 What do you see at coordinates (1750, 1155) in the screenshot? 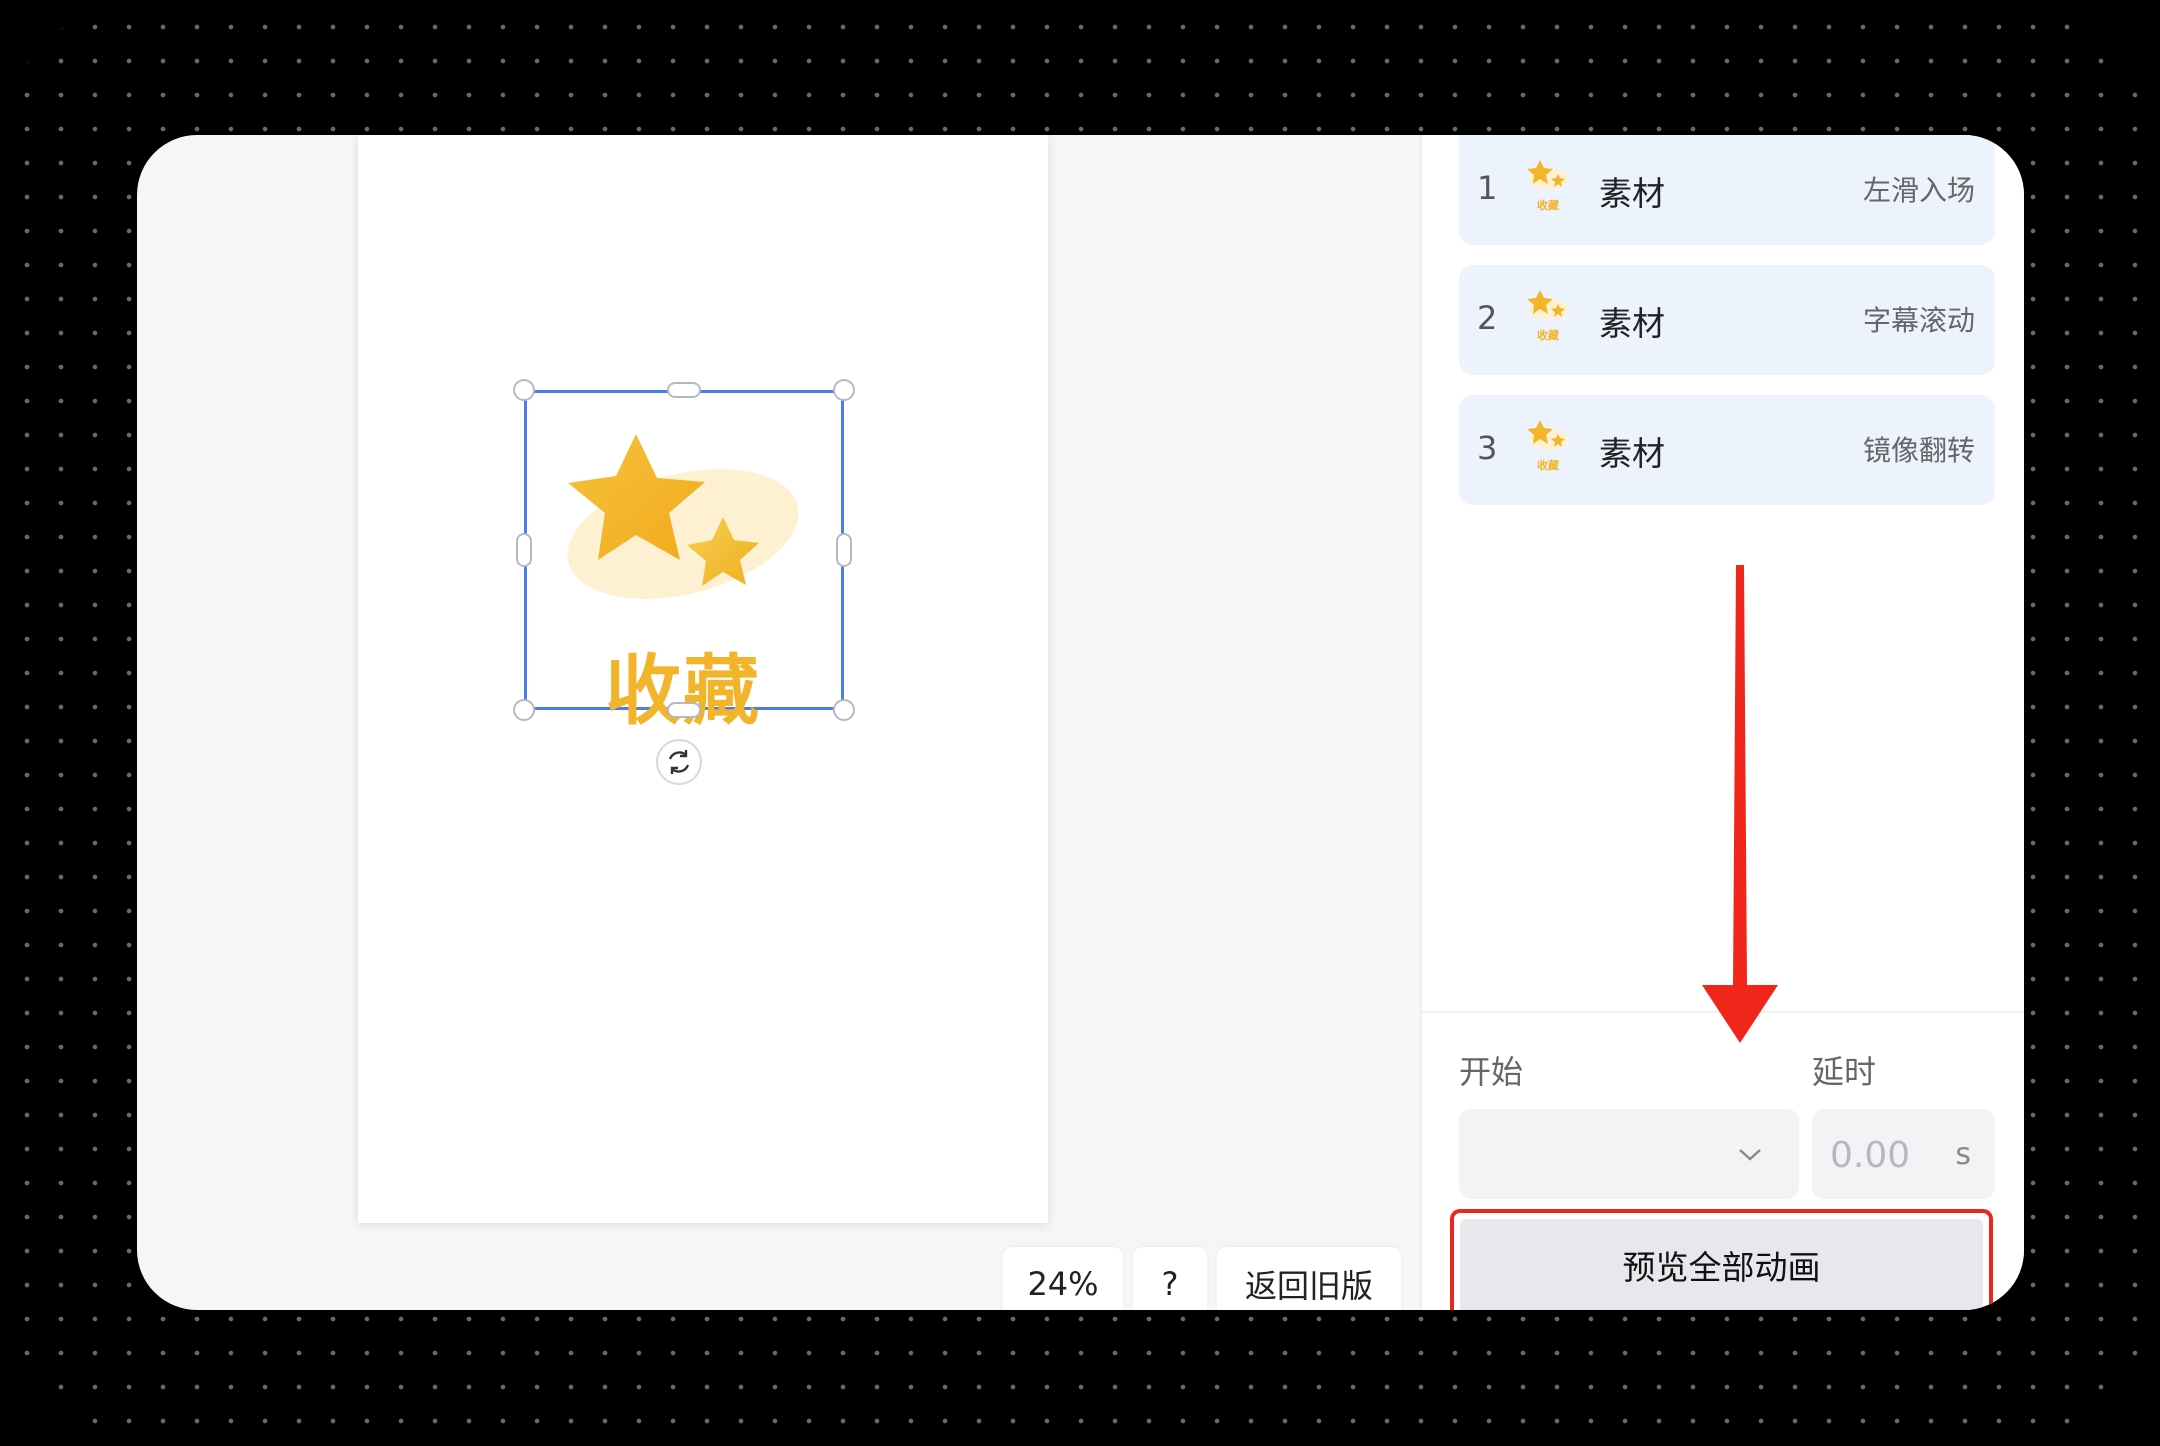
I see `chevron-down-icon` at bounding box center [1750, 1155].